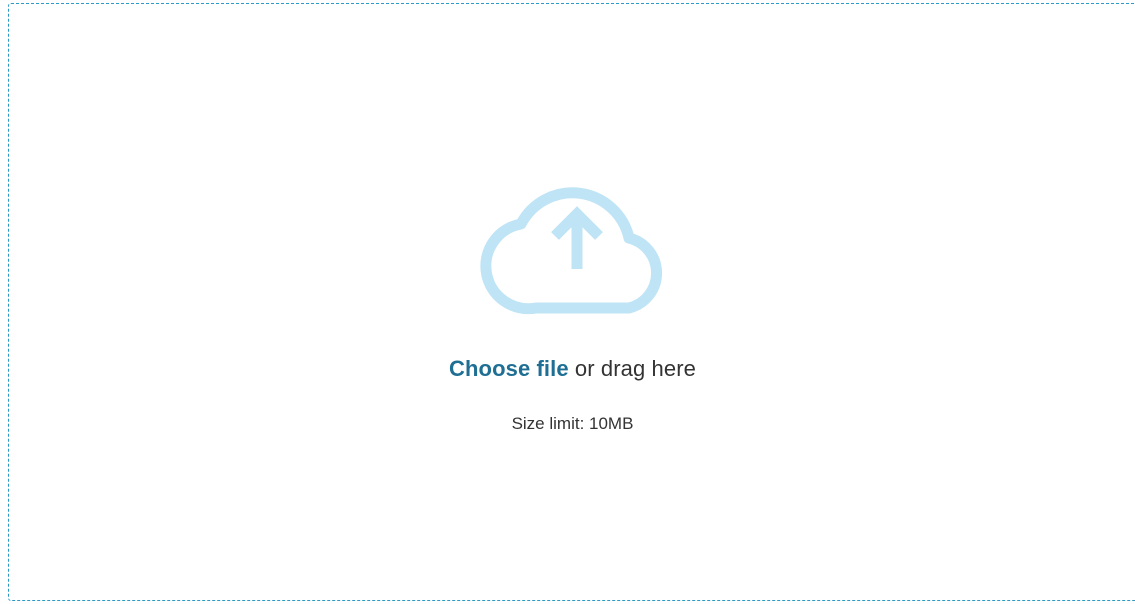  I want to click on drag-here-text: or drag here, so click(632, 368).